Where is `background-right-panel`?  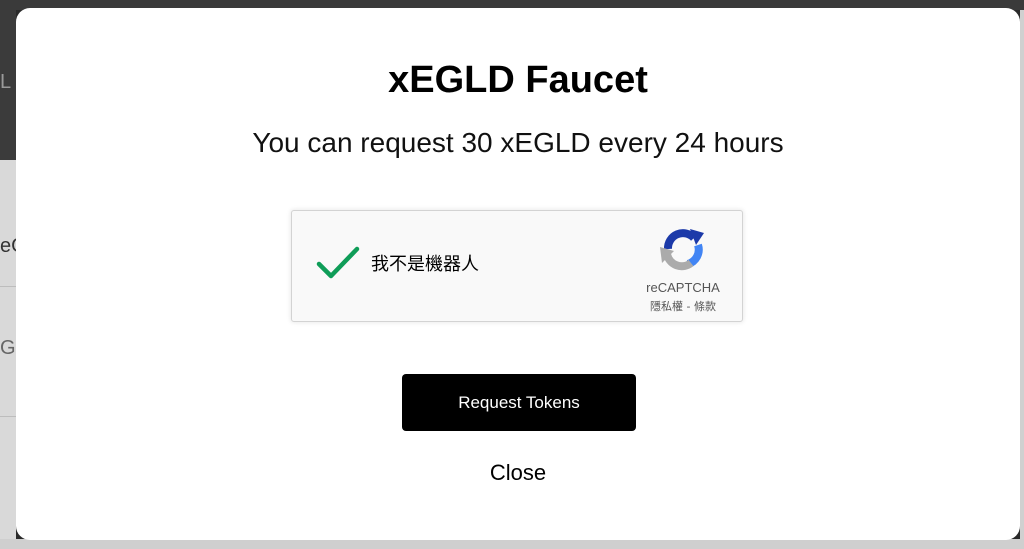
background-right-panel is located at coordinates (1022, 279).